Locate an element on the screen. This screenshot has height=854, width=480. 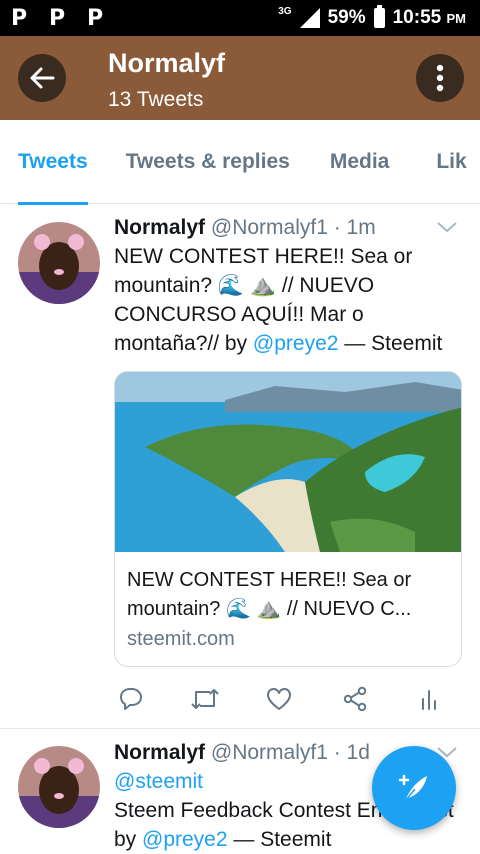
tweet-actions is located at coordinates (284, 699).